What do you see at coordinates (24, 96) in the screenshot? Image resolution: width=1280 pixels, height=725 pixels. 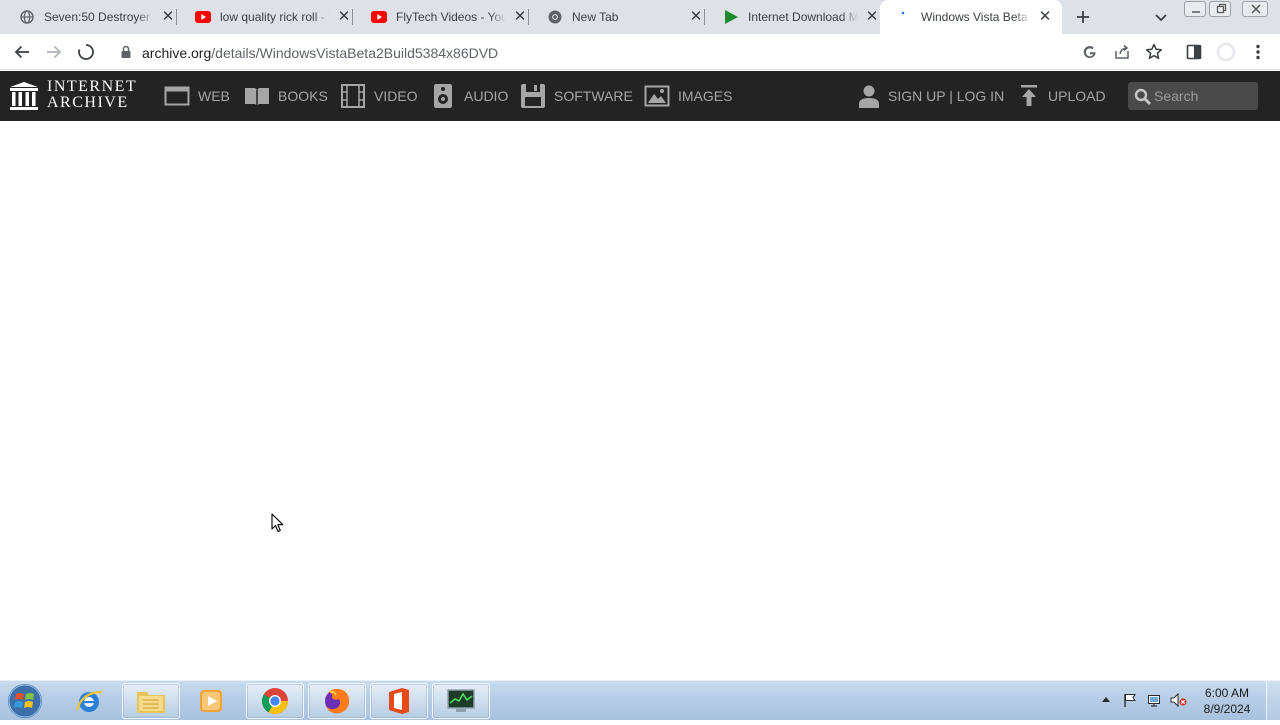 I see `ia-logo-icon` at bounding box center [24, 96].